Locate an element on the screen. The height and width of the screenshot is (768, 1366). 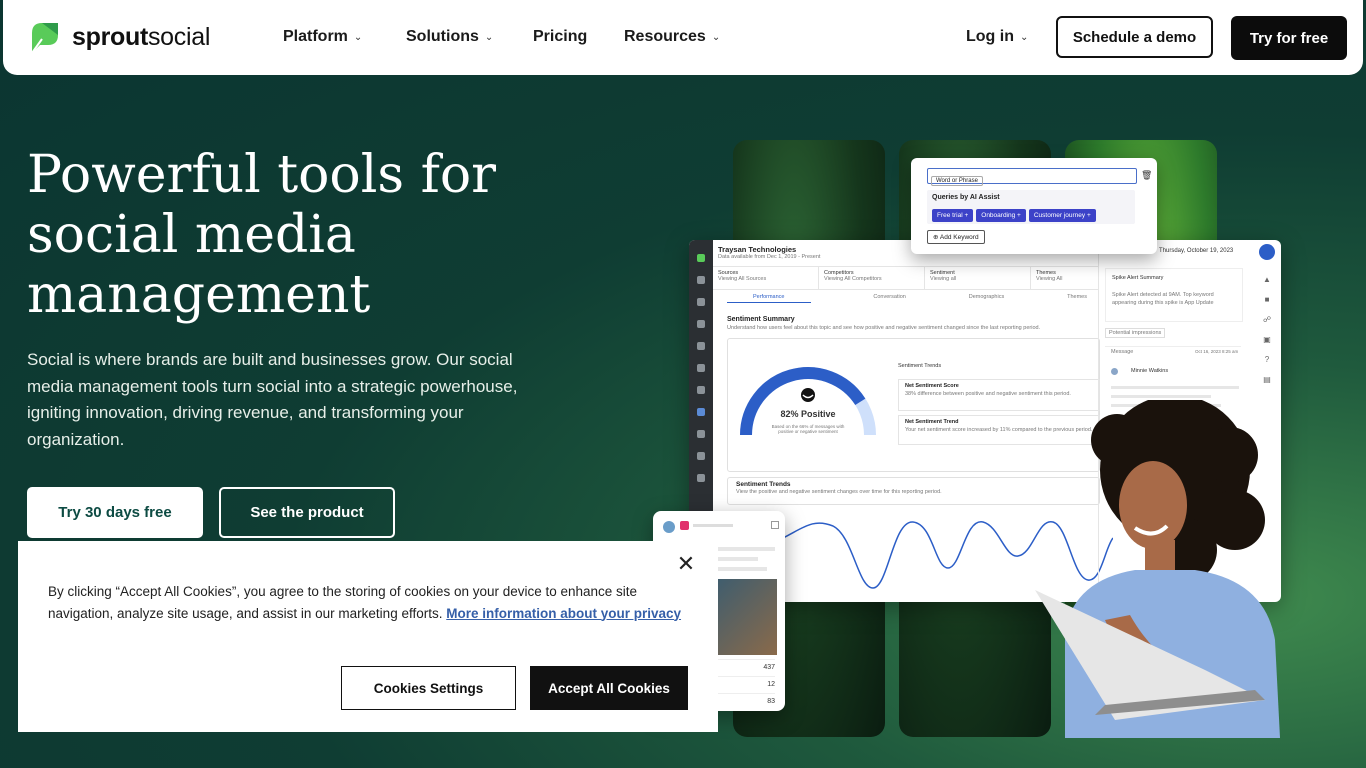
compass-icon is located at coordinates (701, 302).